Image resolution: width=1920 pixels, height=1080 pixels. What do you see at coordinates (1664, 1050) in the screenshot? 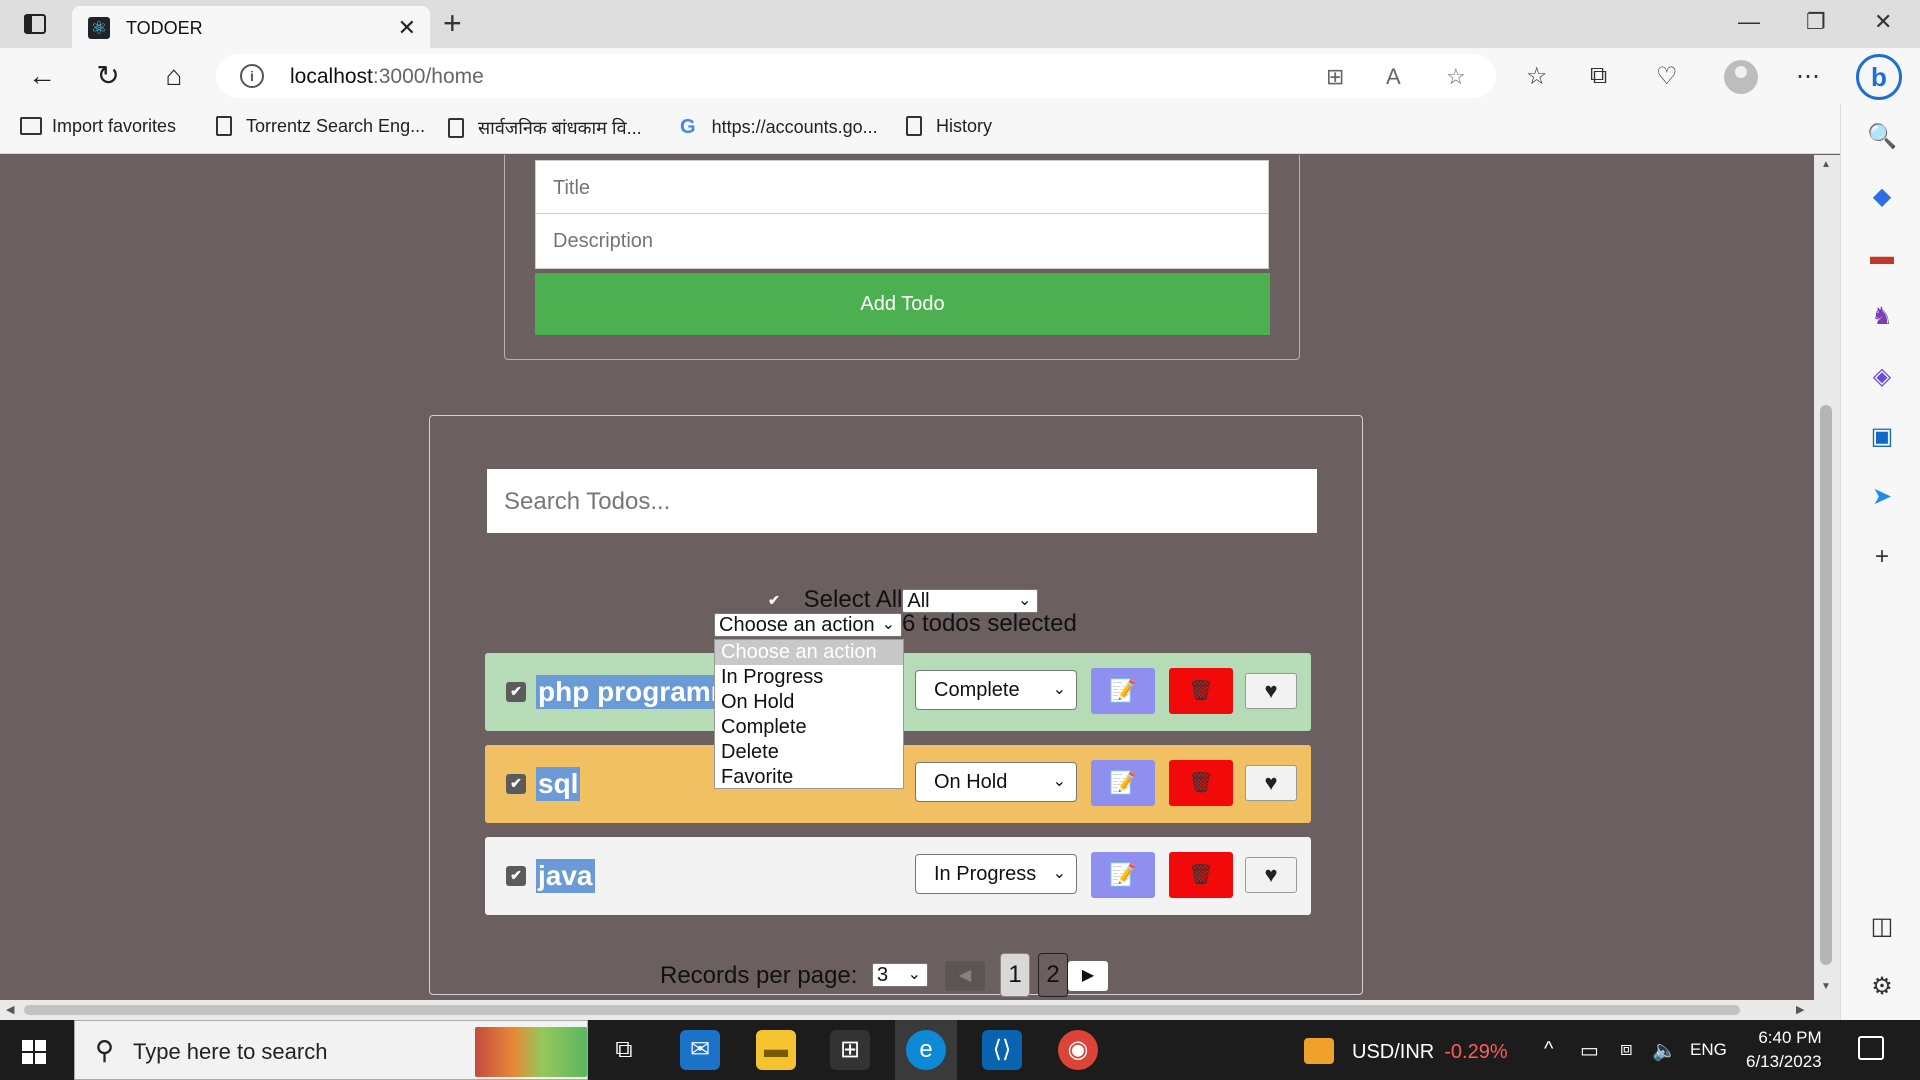
I see `volume-icon: 🔈` at bounding box center [1664, 1050].